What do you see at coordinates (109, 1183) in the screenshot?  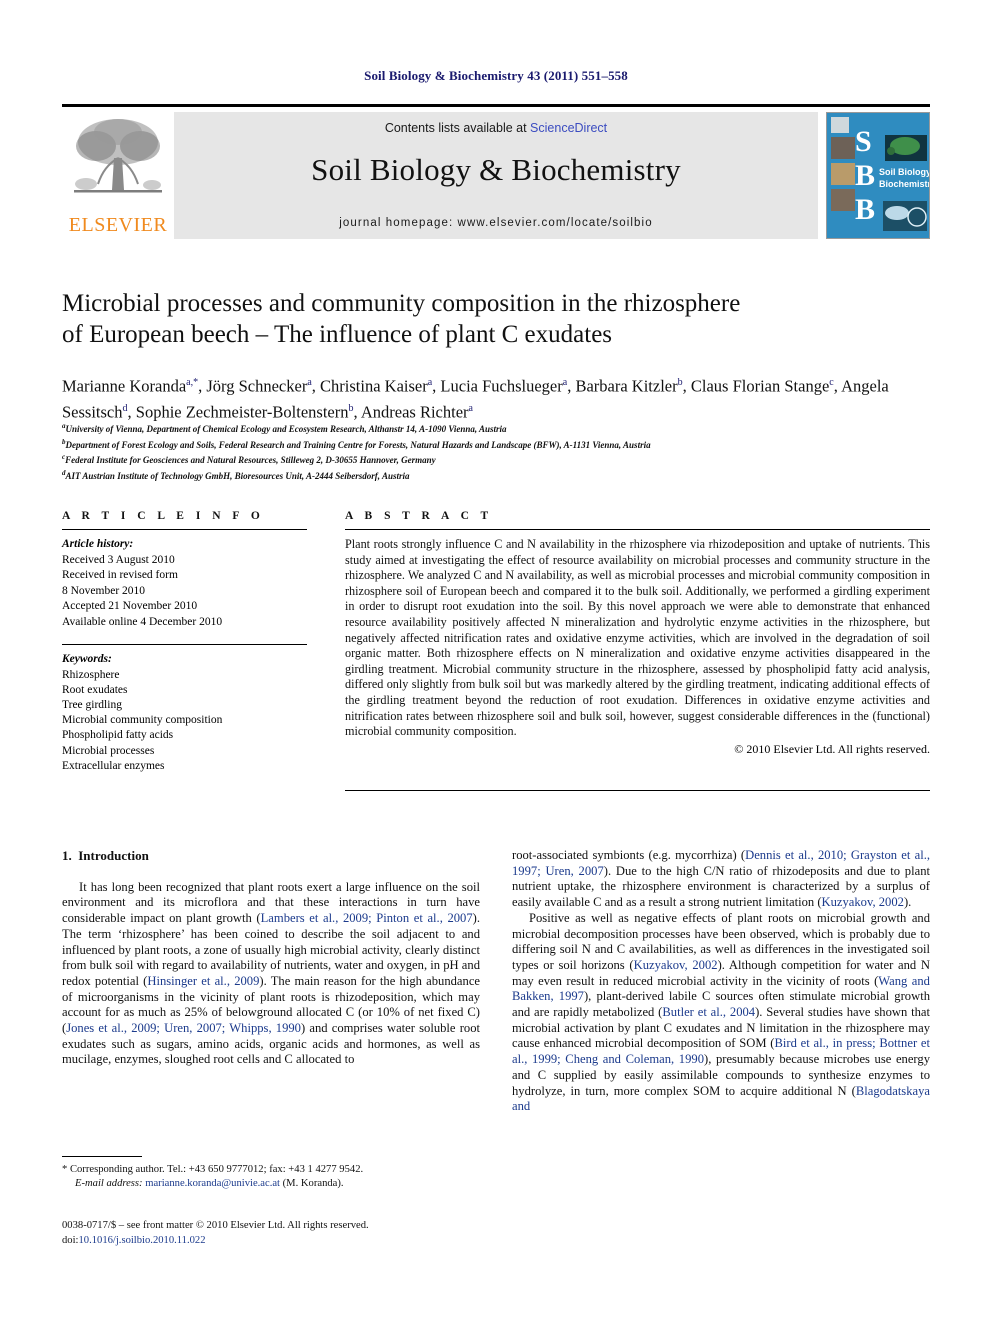 I see `email-label: E-mail address:` at bounding box center [109, 1183].